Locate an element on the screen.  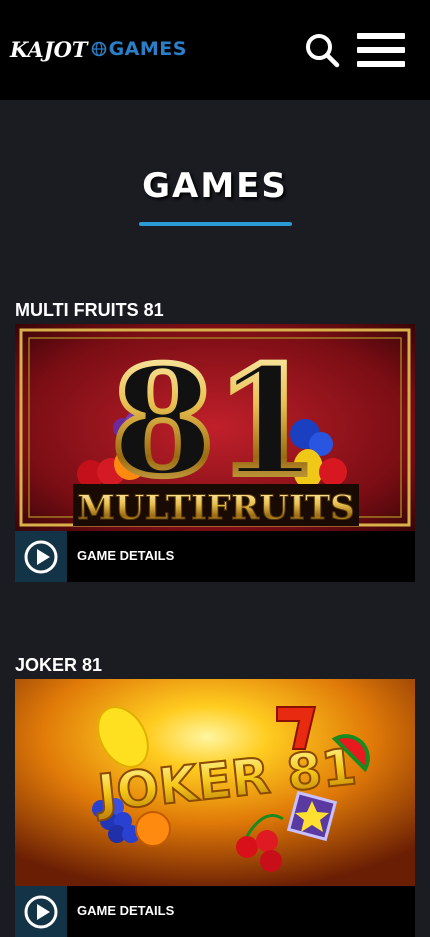
search-icon is located at coordinates (322, 50).